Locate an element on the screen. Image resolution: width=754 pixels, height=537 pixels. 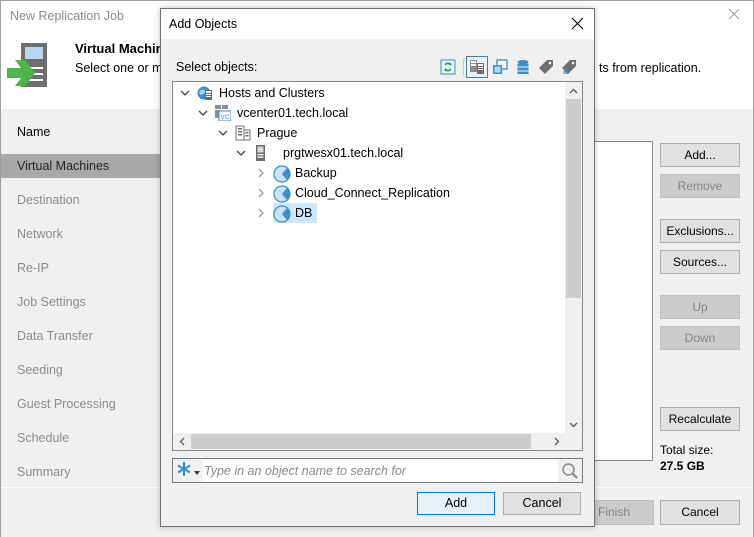
header-description-end: ts from replication. is located at coordinates (650, 68).